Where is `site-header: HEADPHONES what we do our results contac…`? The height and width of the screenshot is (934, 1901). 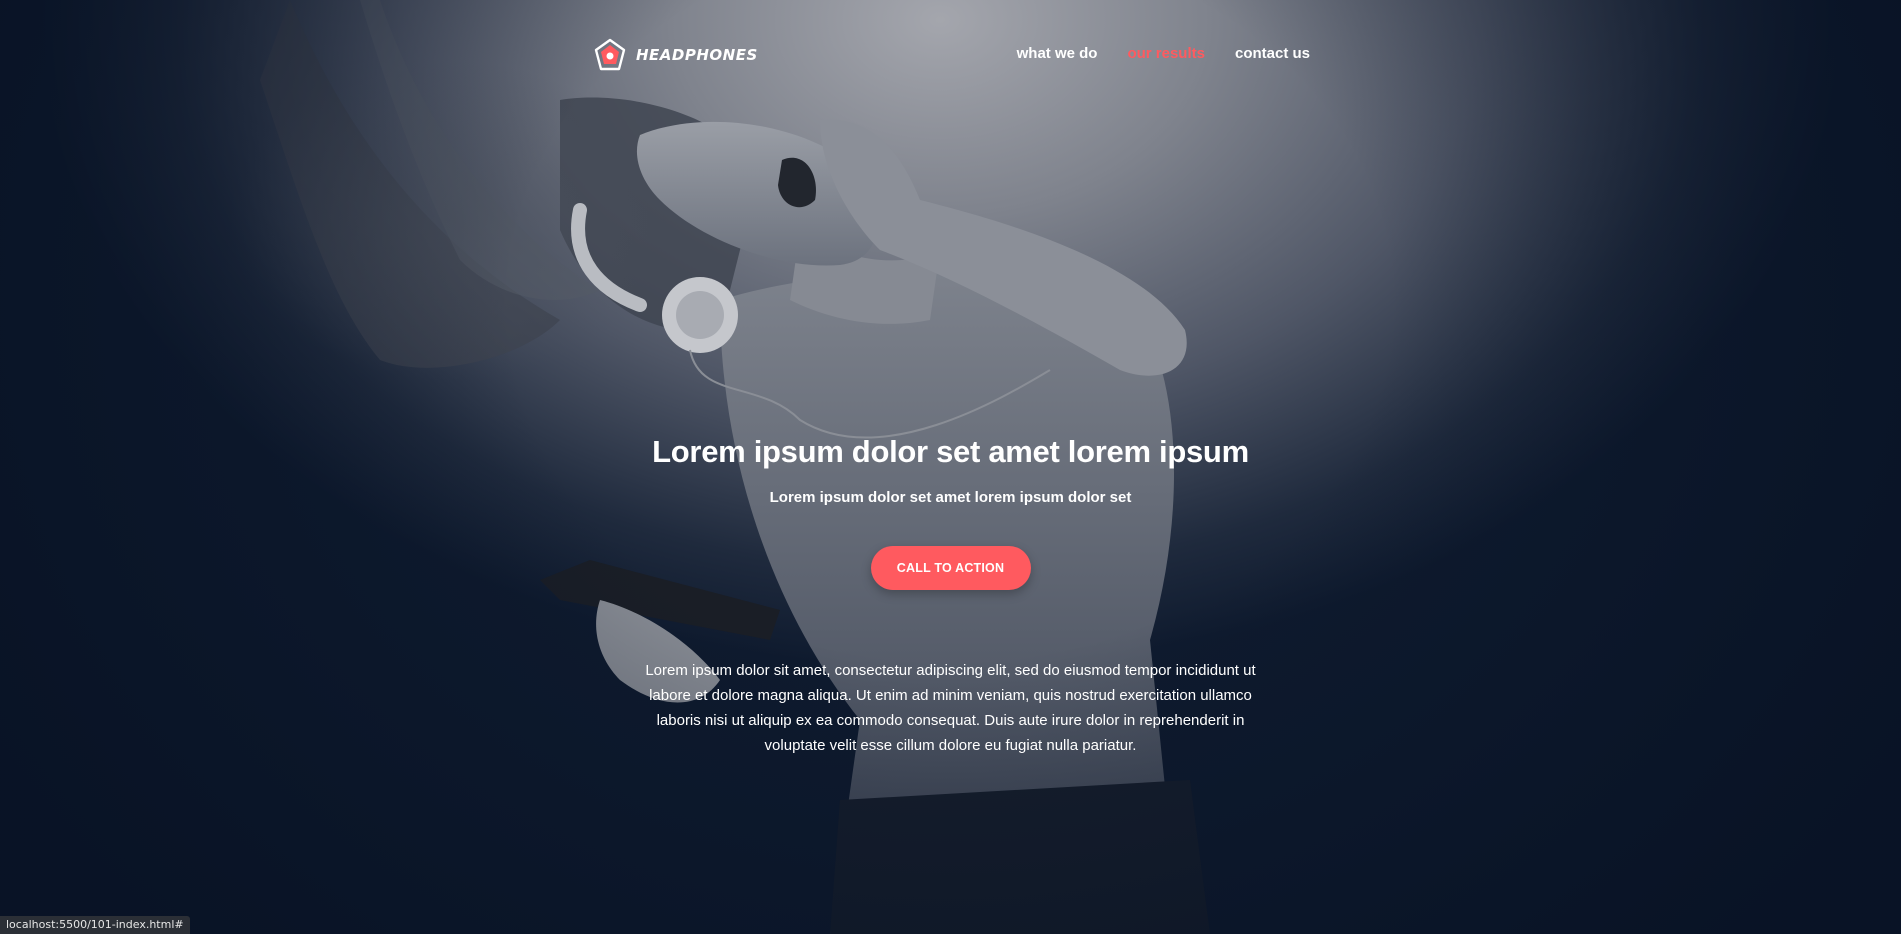 site-header: HEADPHONES what we do our results contac… is located at coordinates (952, 56).